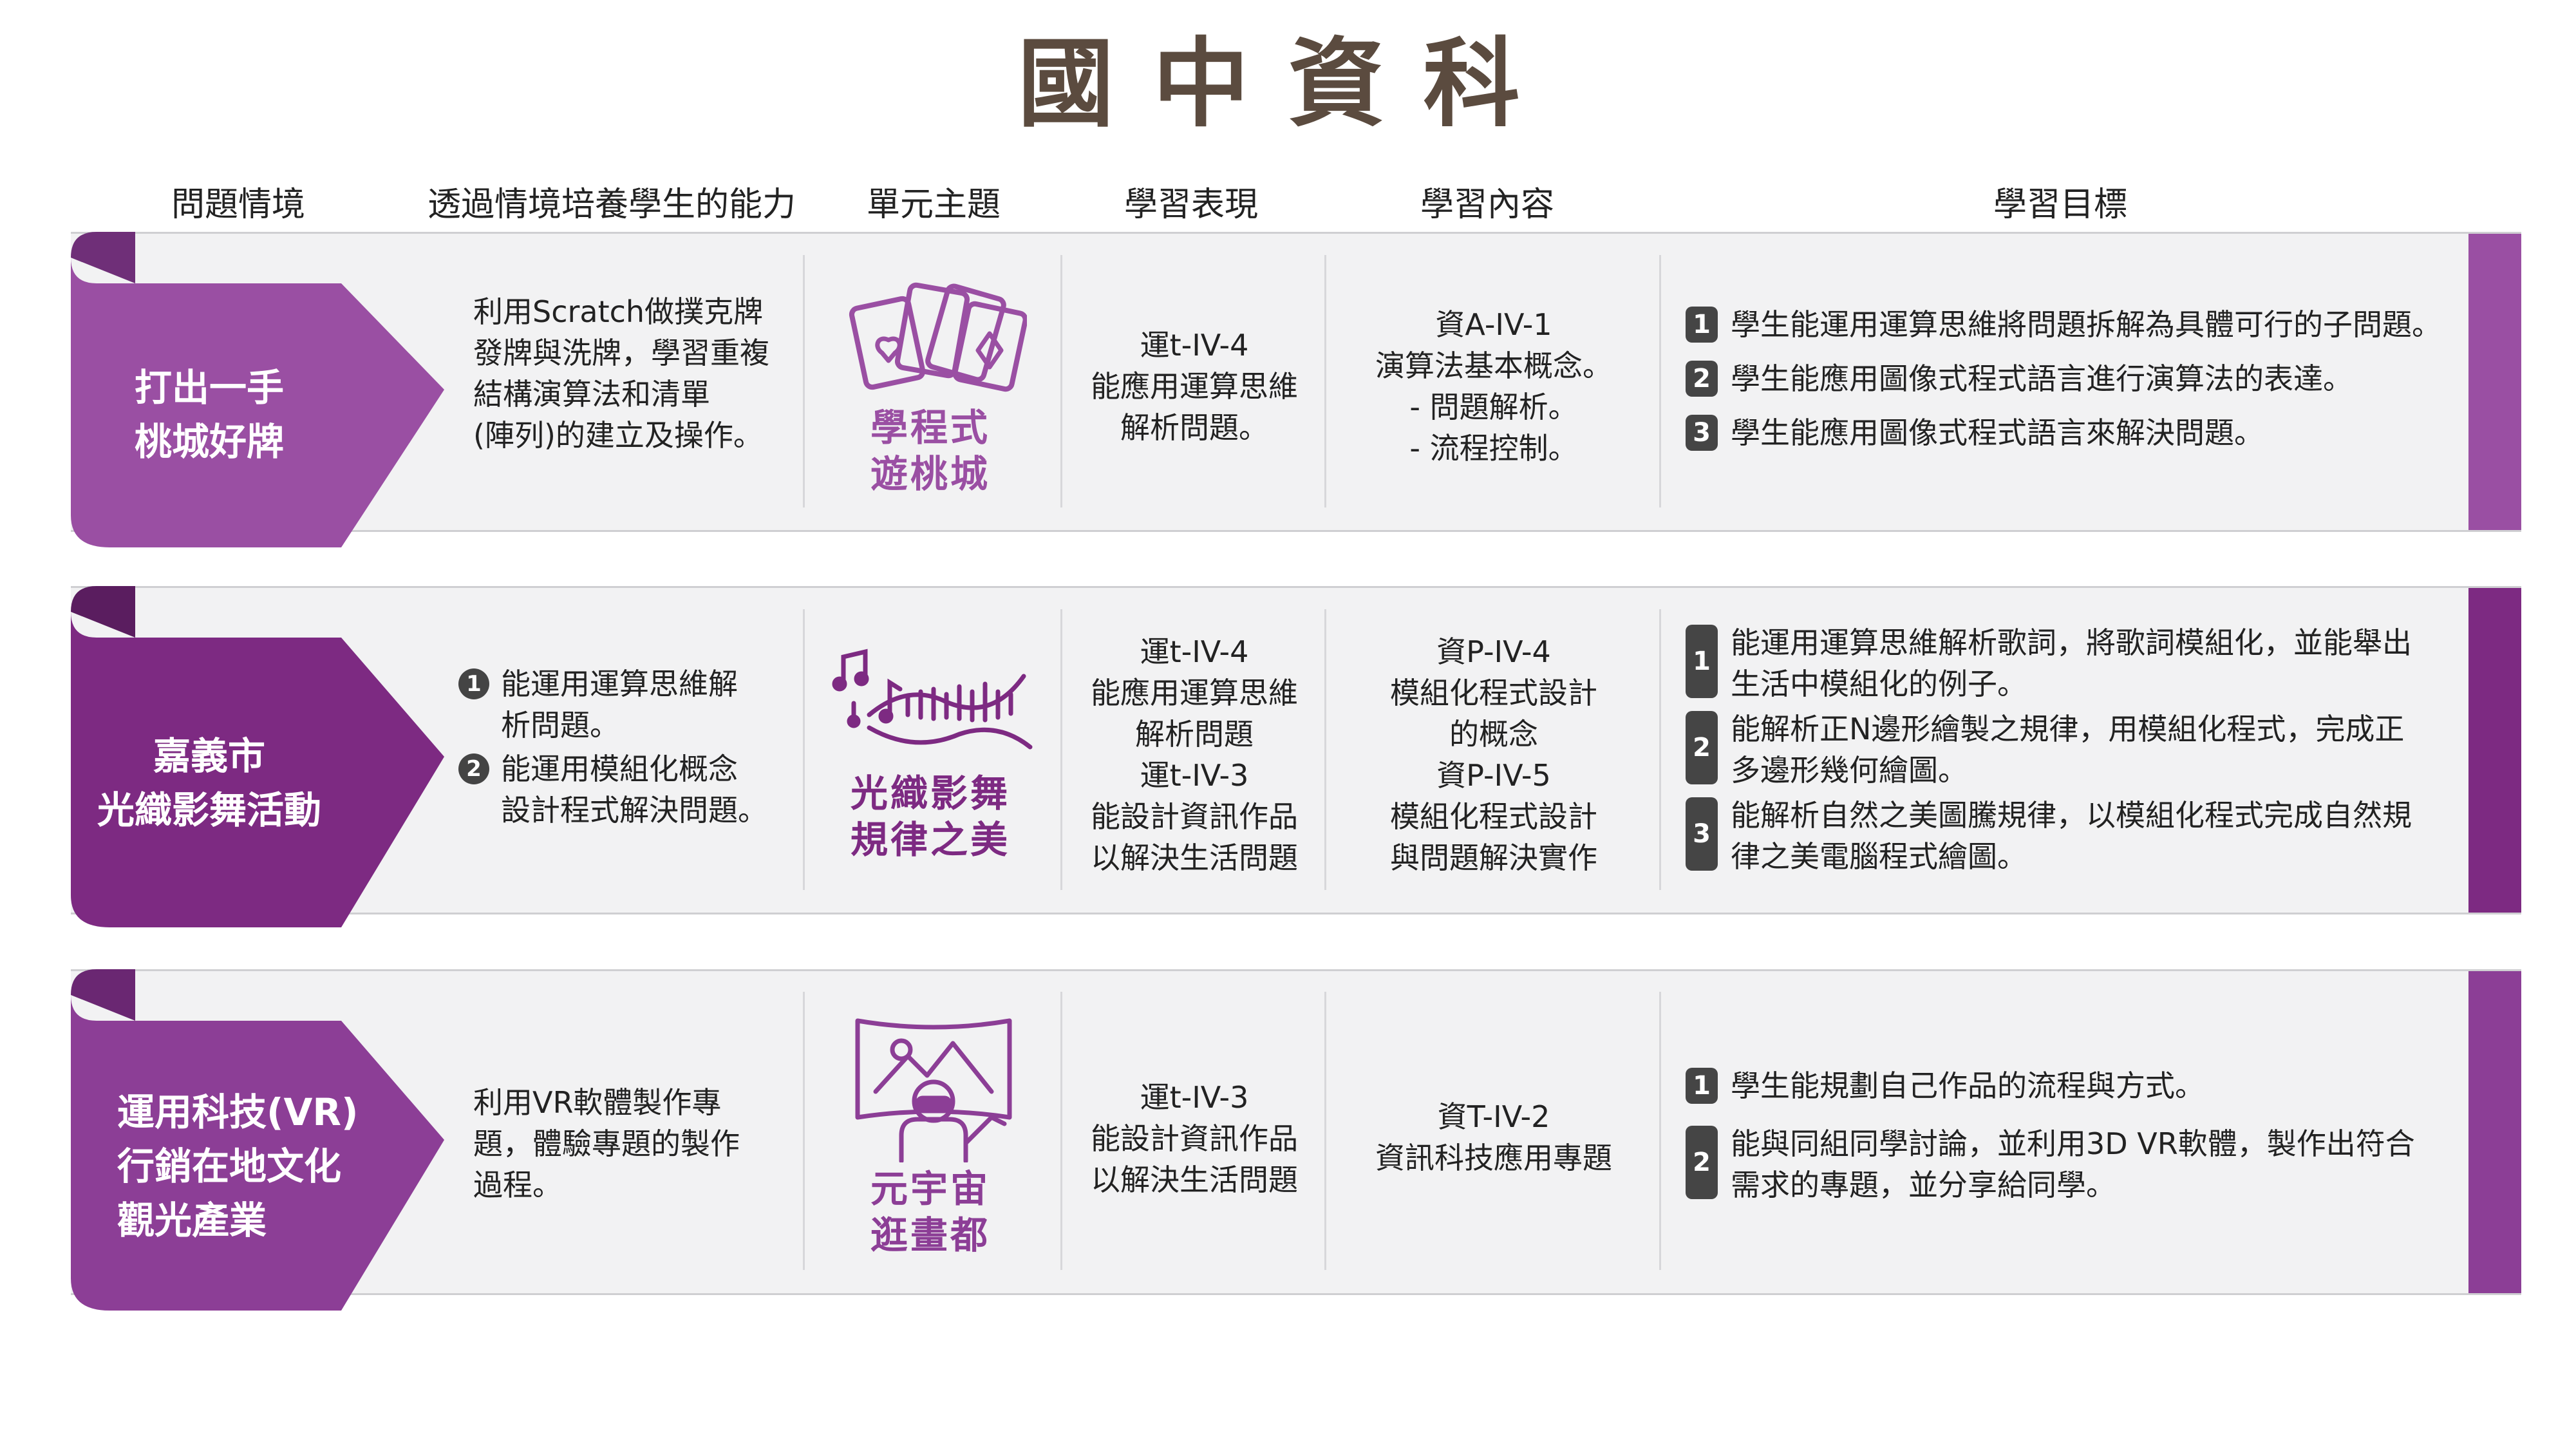  What do you see at coordinates (473, 684) in the screenshot?
I see `ability-number: 1` at bounding box center [473, 684].